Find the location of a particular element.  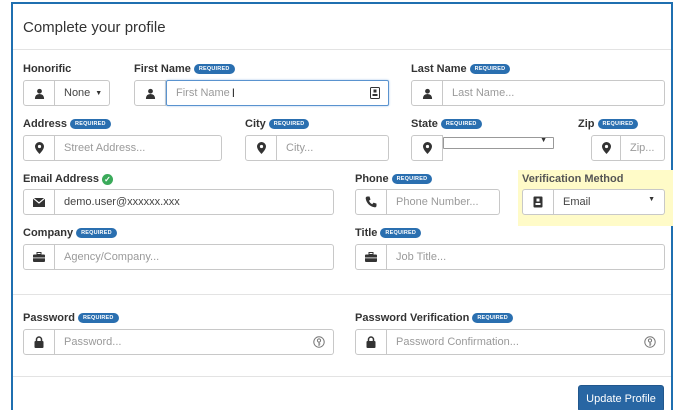

verification-method-select: Email ▼ is located at coordinates (609, 202).